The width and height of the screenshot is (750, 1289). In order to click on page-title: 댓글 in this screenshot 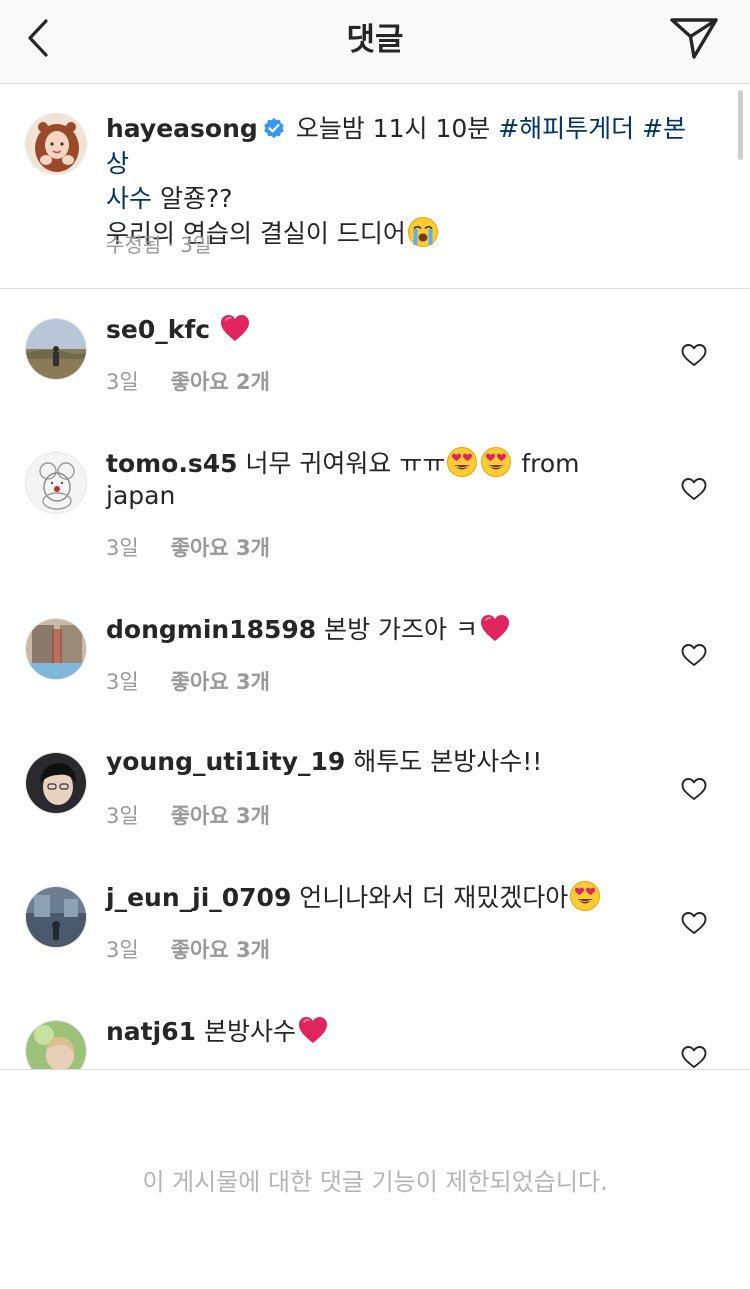, I will do `click(375, 40)`.